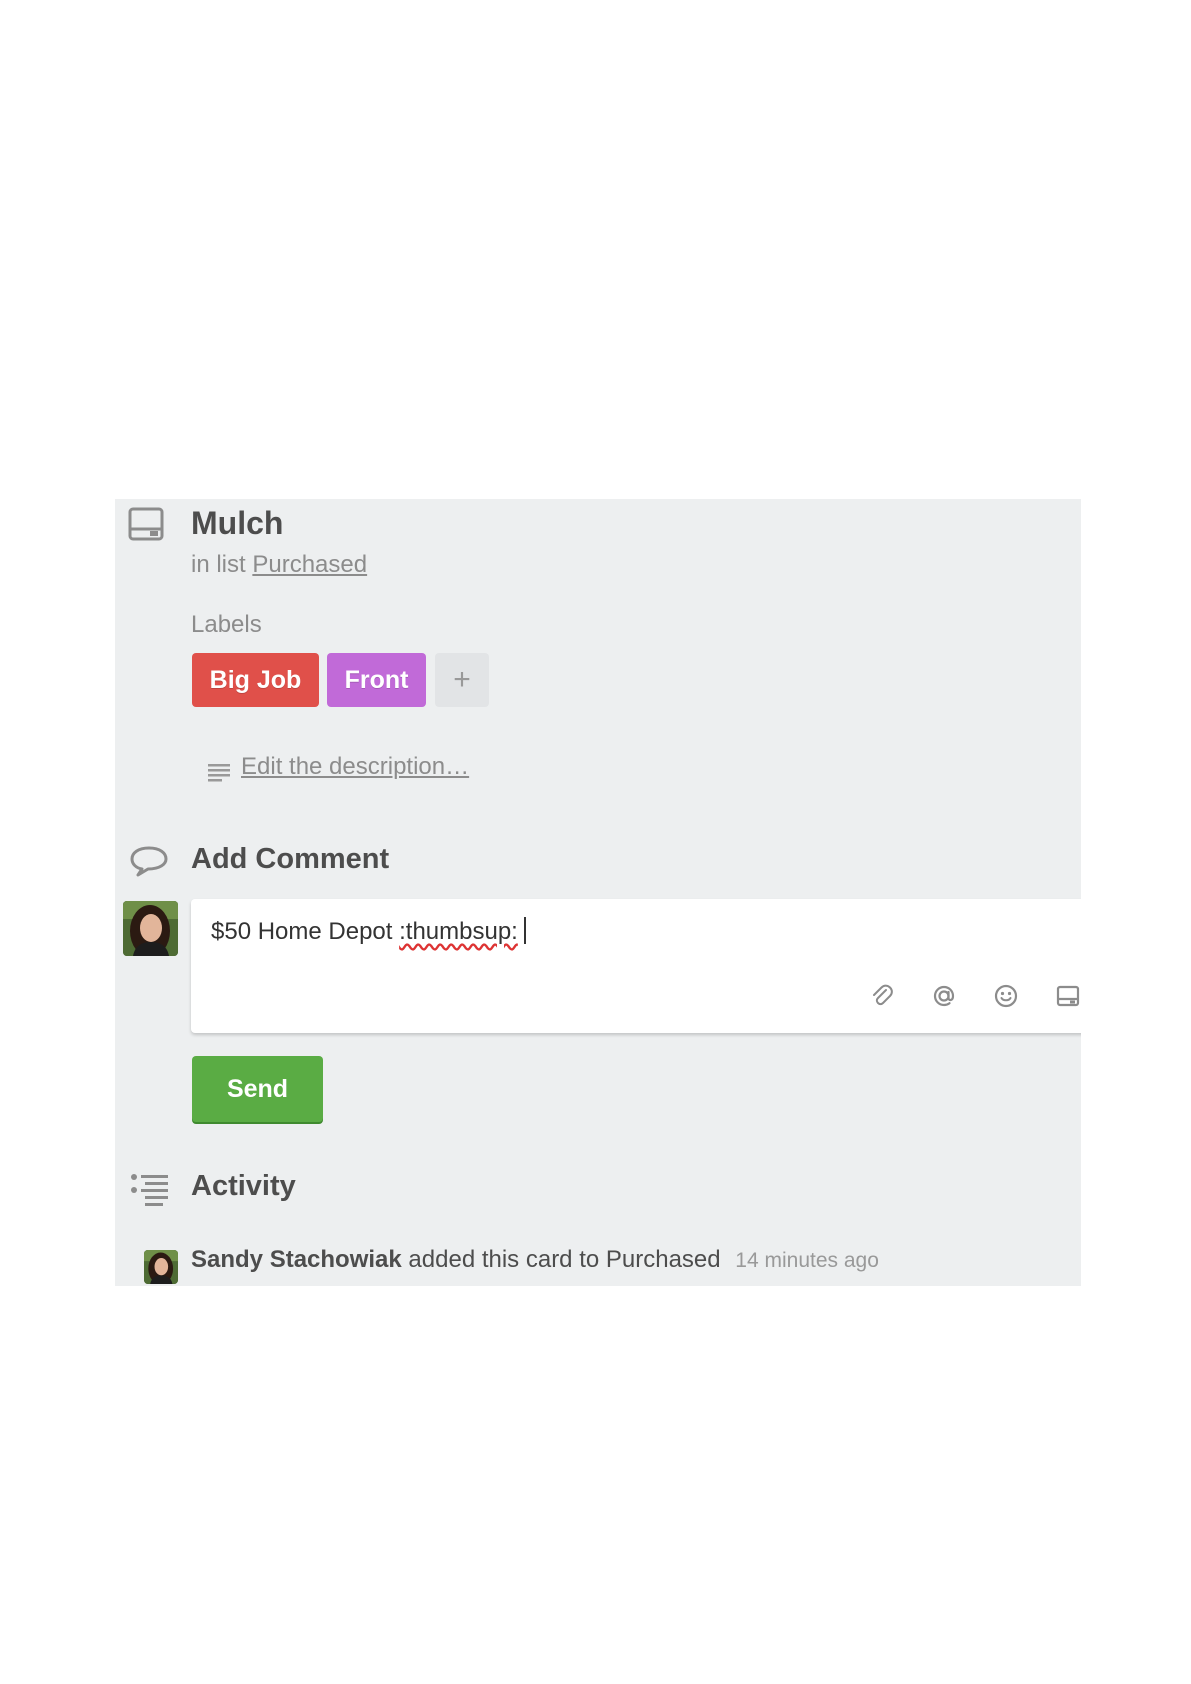 The image size is (1191, 1684). I want to click on label-front: Front, so click(376, 680).